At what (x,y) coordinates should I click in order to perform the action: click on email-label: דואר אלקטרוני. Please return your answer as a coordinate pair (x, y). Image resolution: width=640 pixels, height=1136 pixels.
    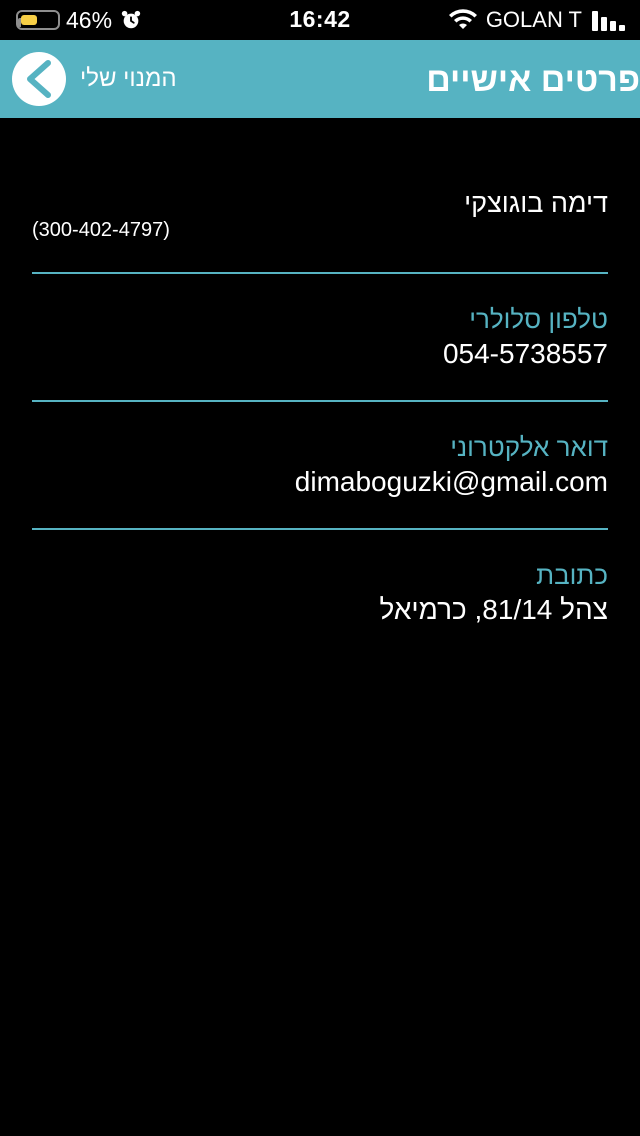
    Looking at the image, I should click on (529, 447).